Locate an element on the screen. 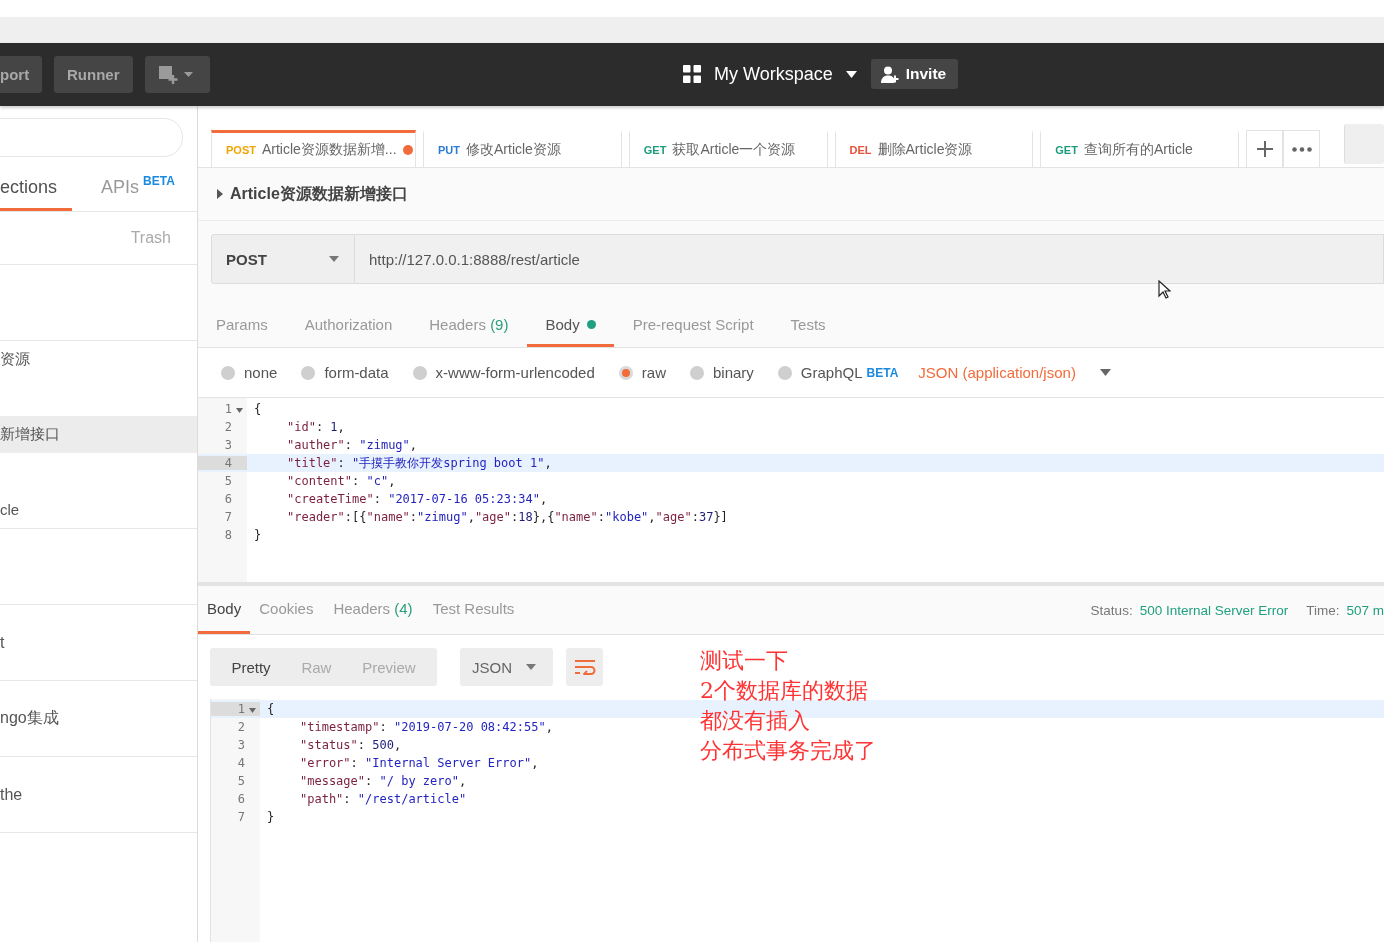 The height and width of the screenshot is (942, 1384). wrap-icon is located at coordinates (584, 667).